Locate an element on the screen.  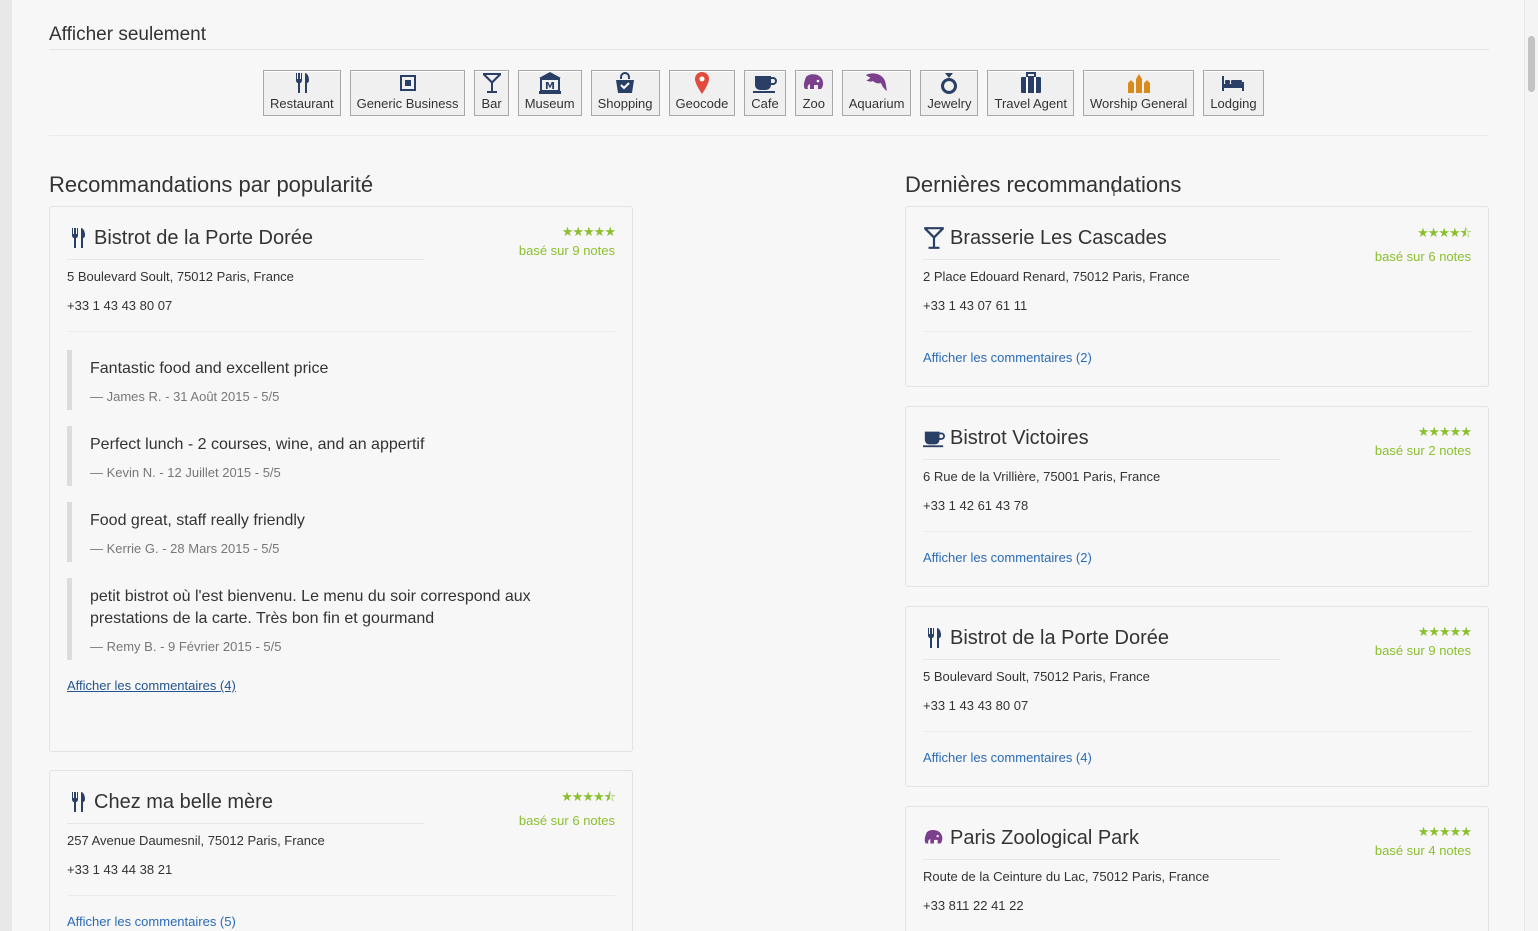
place-phone: +33 811 22 41 22 is located at coordinates (973, 905).